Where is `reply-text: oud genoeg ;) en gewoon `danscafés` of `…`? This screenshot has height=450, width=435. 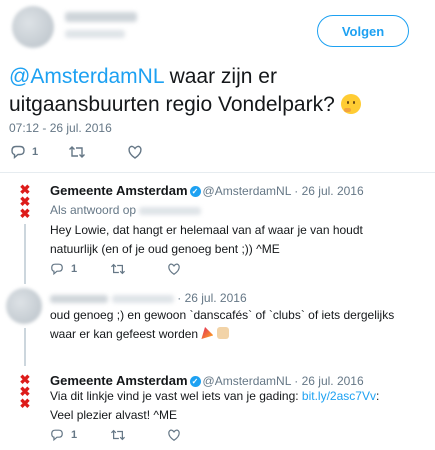 reply-text: oud genoeg ;) en gewoon `danscafés` of `… is located at coordinates (222, 324).